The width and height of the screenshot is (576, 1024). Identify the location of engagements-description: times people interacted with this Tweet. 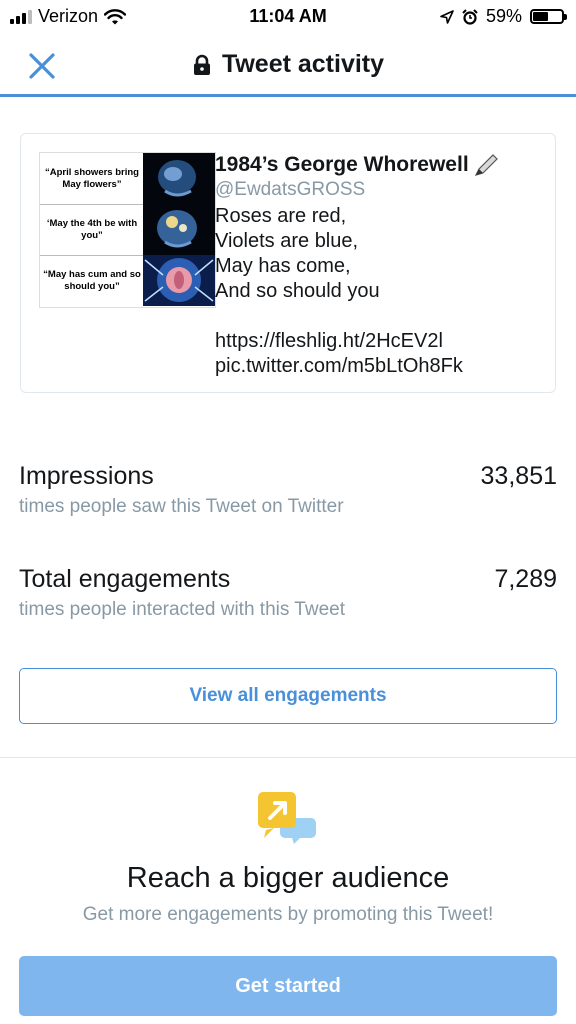
(182, 609).